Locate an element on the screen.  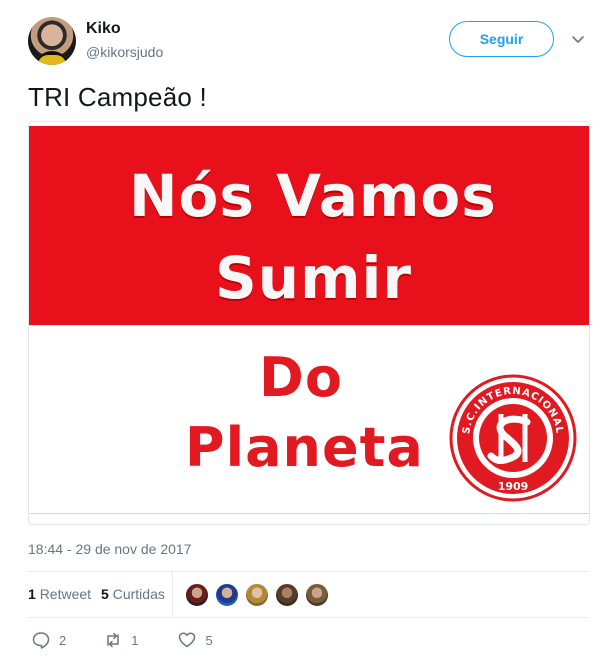
chevron-down-icon is located at coordinates (578, 39).